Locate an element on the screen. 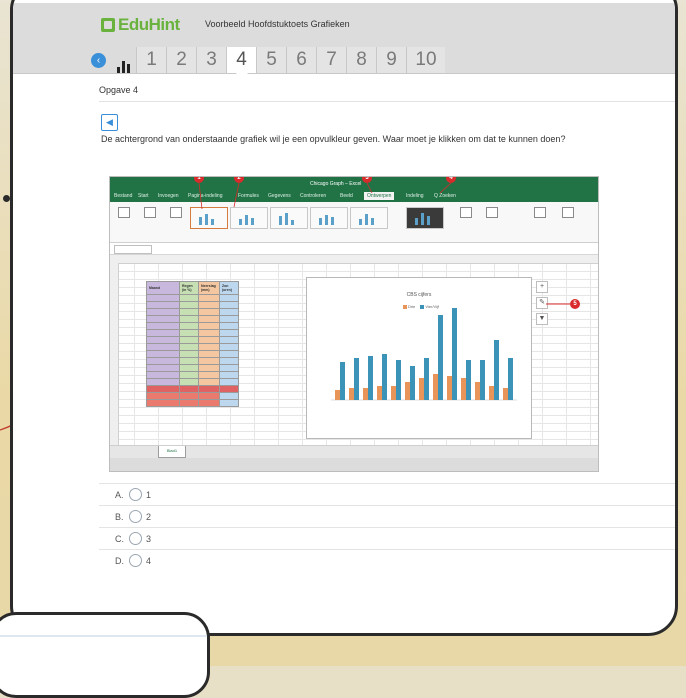 This screenshot has height=698, width=686. overlay-divider is located at coordinates (103, 636).